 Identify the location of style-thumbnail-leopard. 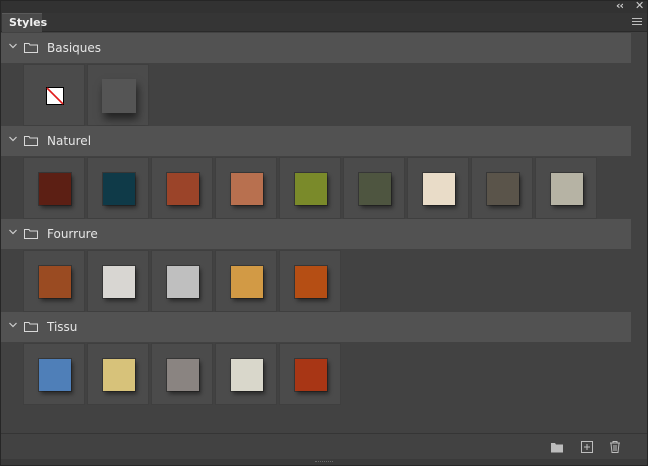
(246, 281).